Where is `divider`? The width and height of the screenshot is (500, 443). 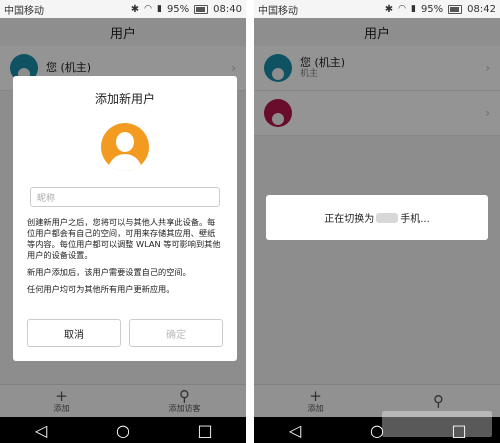 divider is located at coordinates (250, 221).